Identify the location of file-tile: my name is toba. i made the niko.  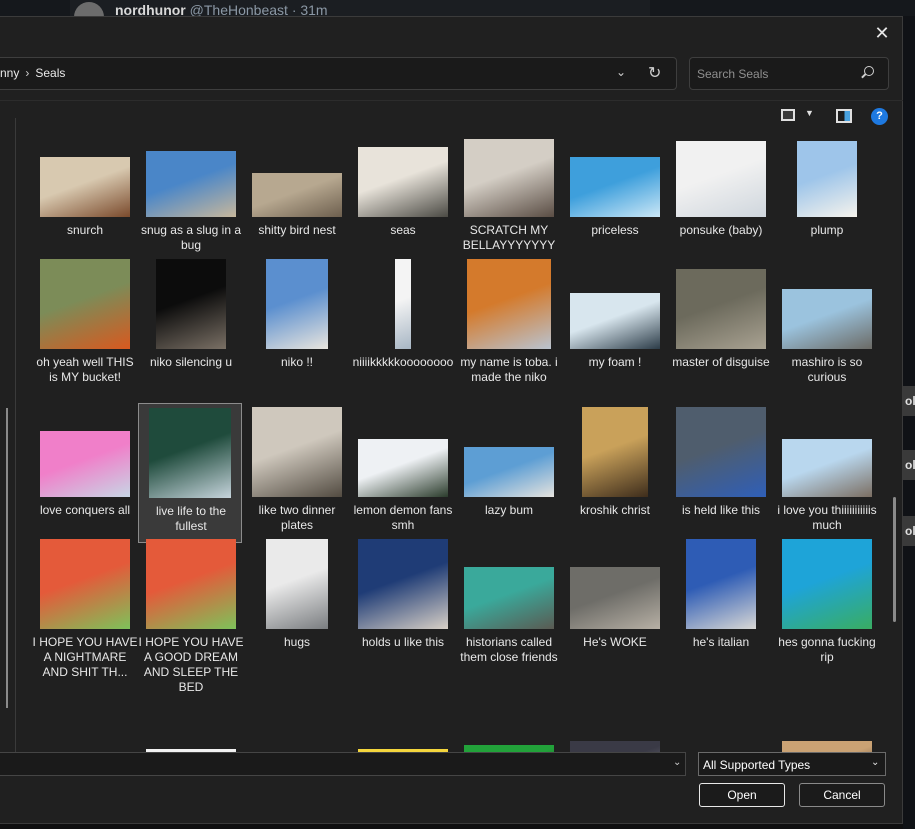
(509, 322).